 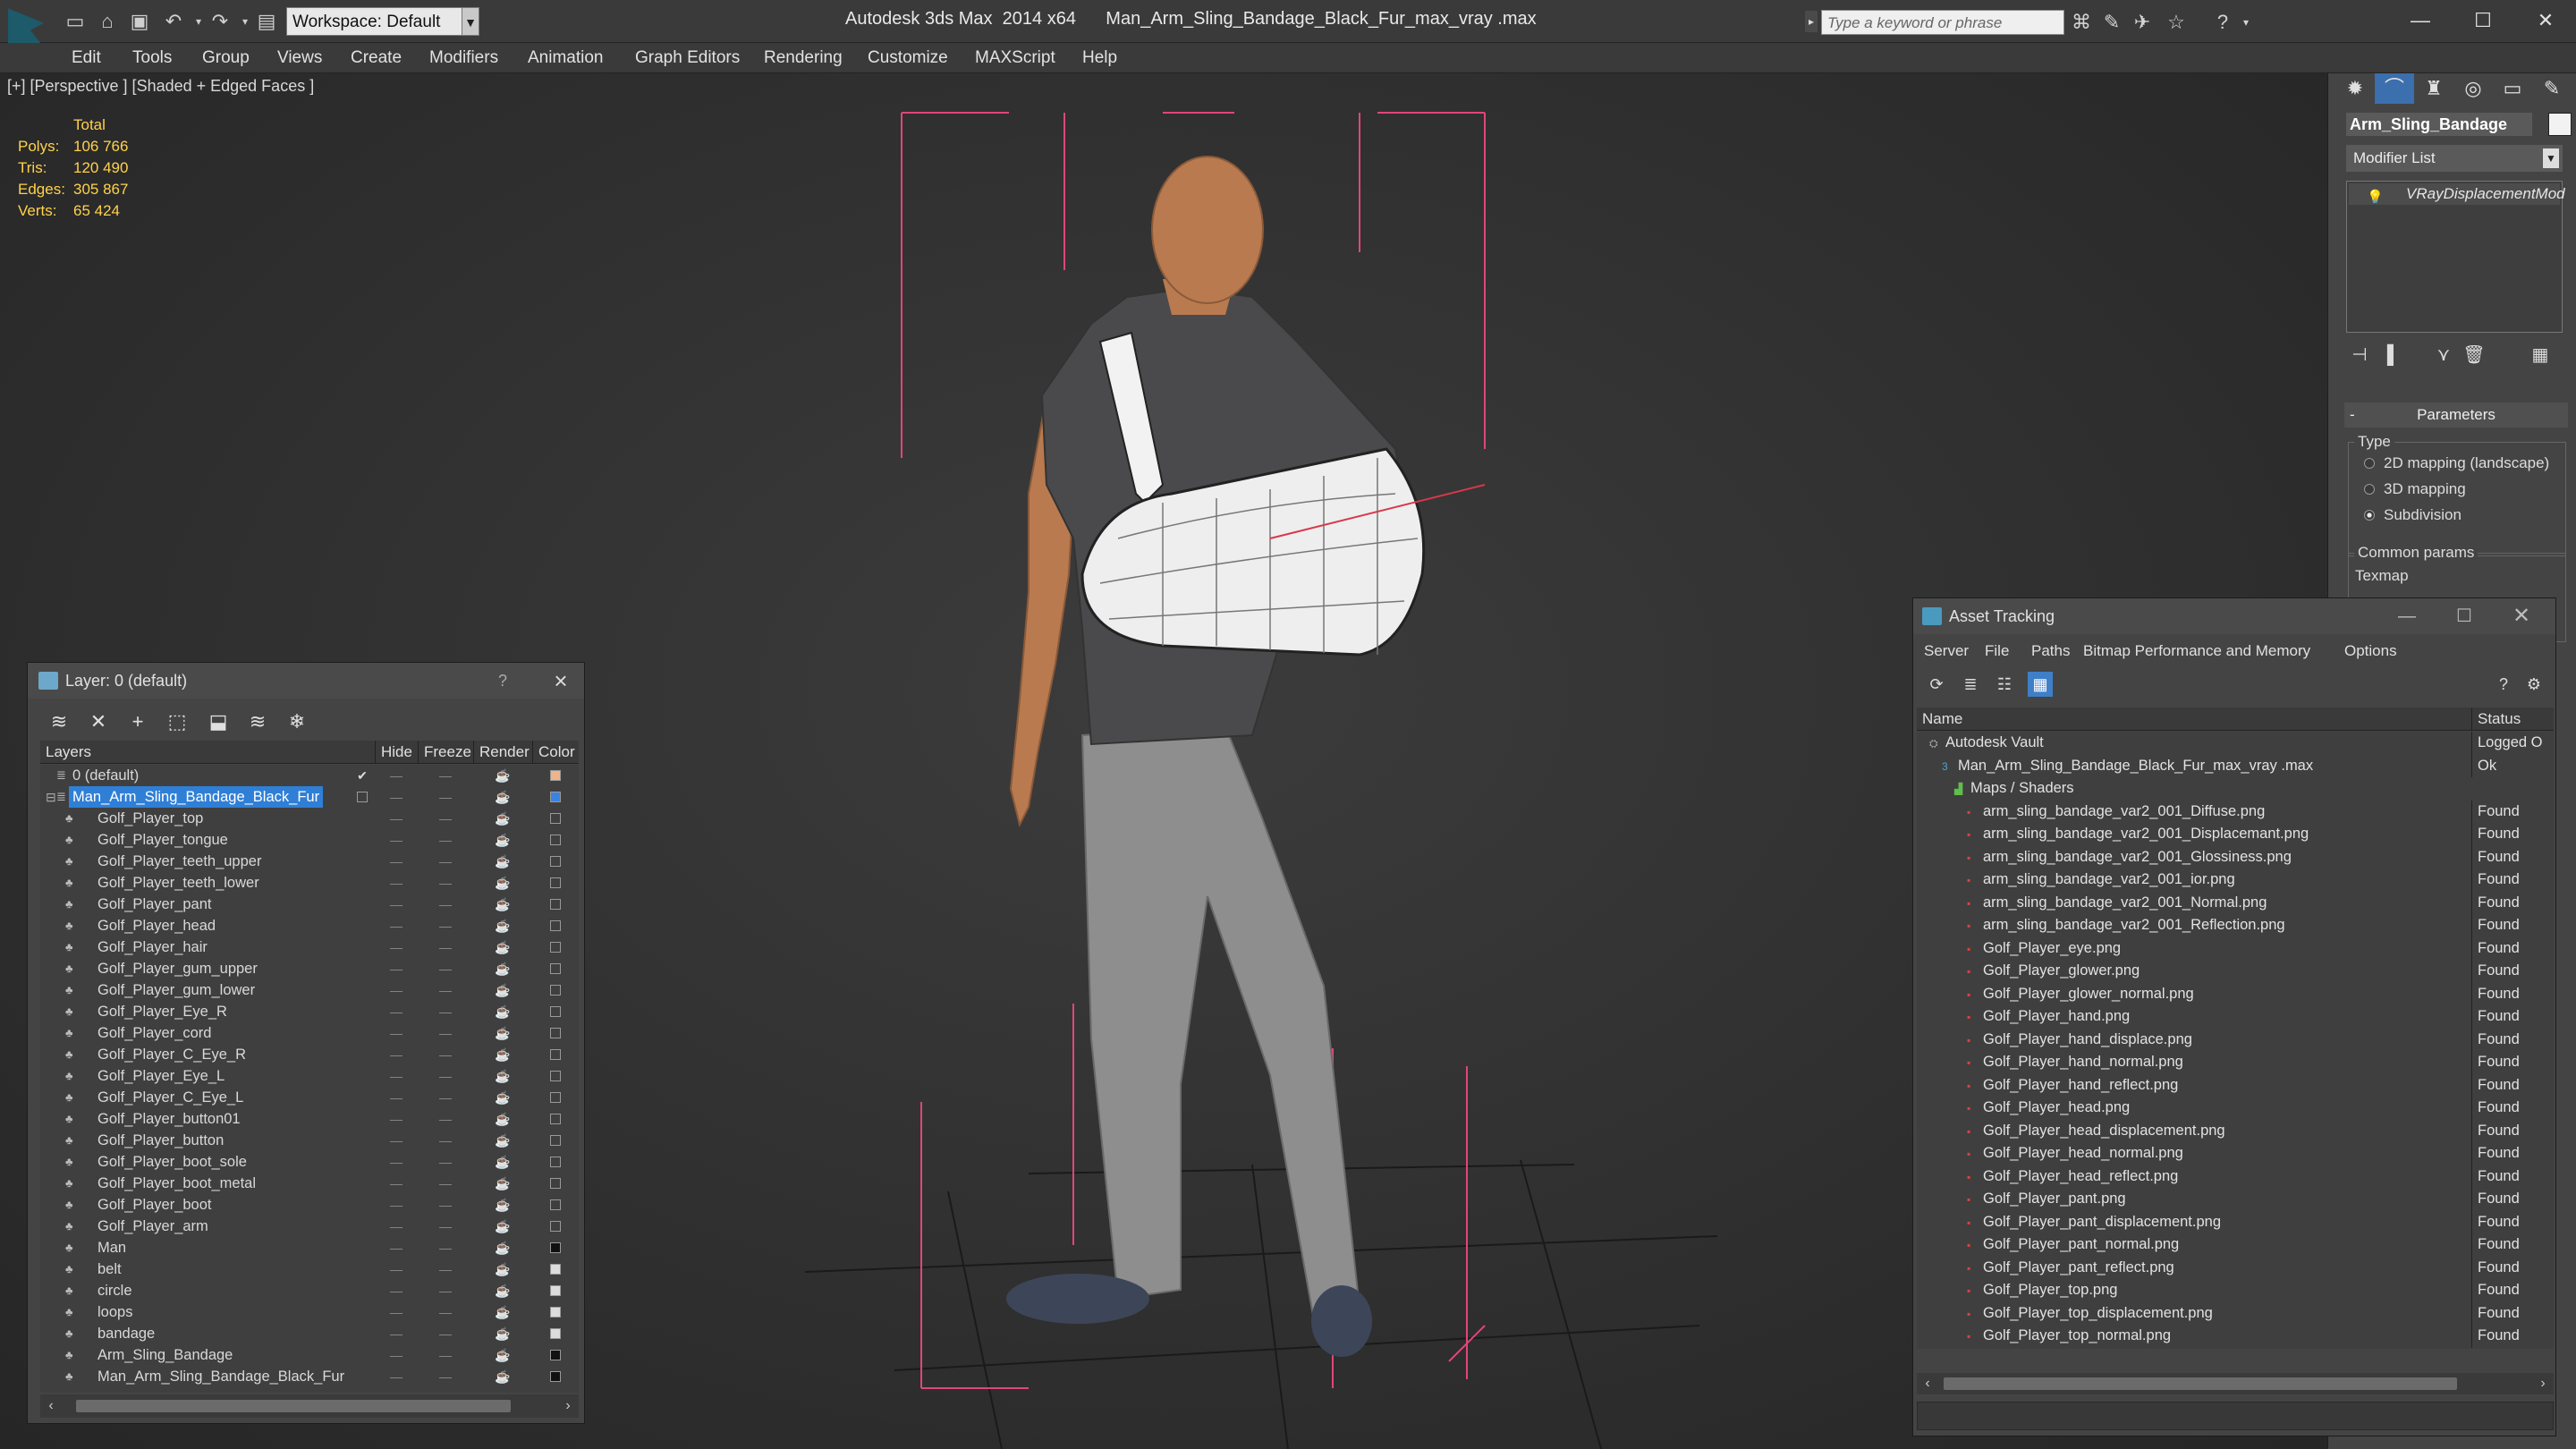 I want to click on layer-name: circle, so click(x=115, y=1290).